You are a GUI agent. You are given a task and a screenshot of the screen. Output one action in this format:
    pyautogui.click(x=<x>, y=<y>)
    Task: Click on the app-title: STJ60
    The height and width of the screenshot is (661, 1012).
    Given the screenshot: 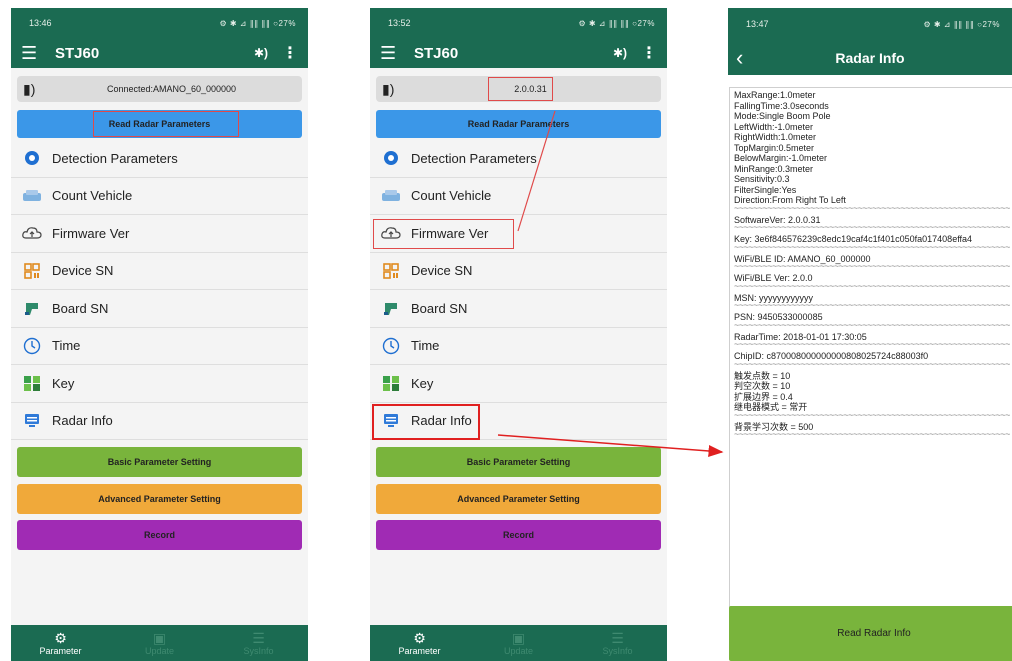 What is the action you would take?
    pyautogui.click(x=436, y=53)
    